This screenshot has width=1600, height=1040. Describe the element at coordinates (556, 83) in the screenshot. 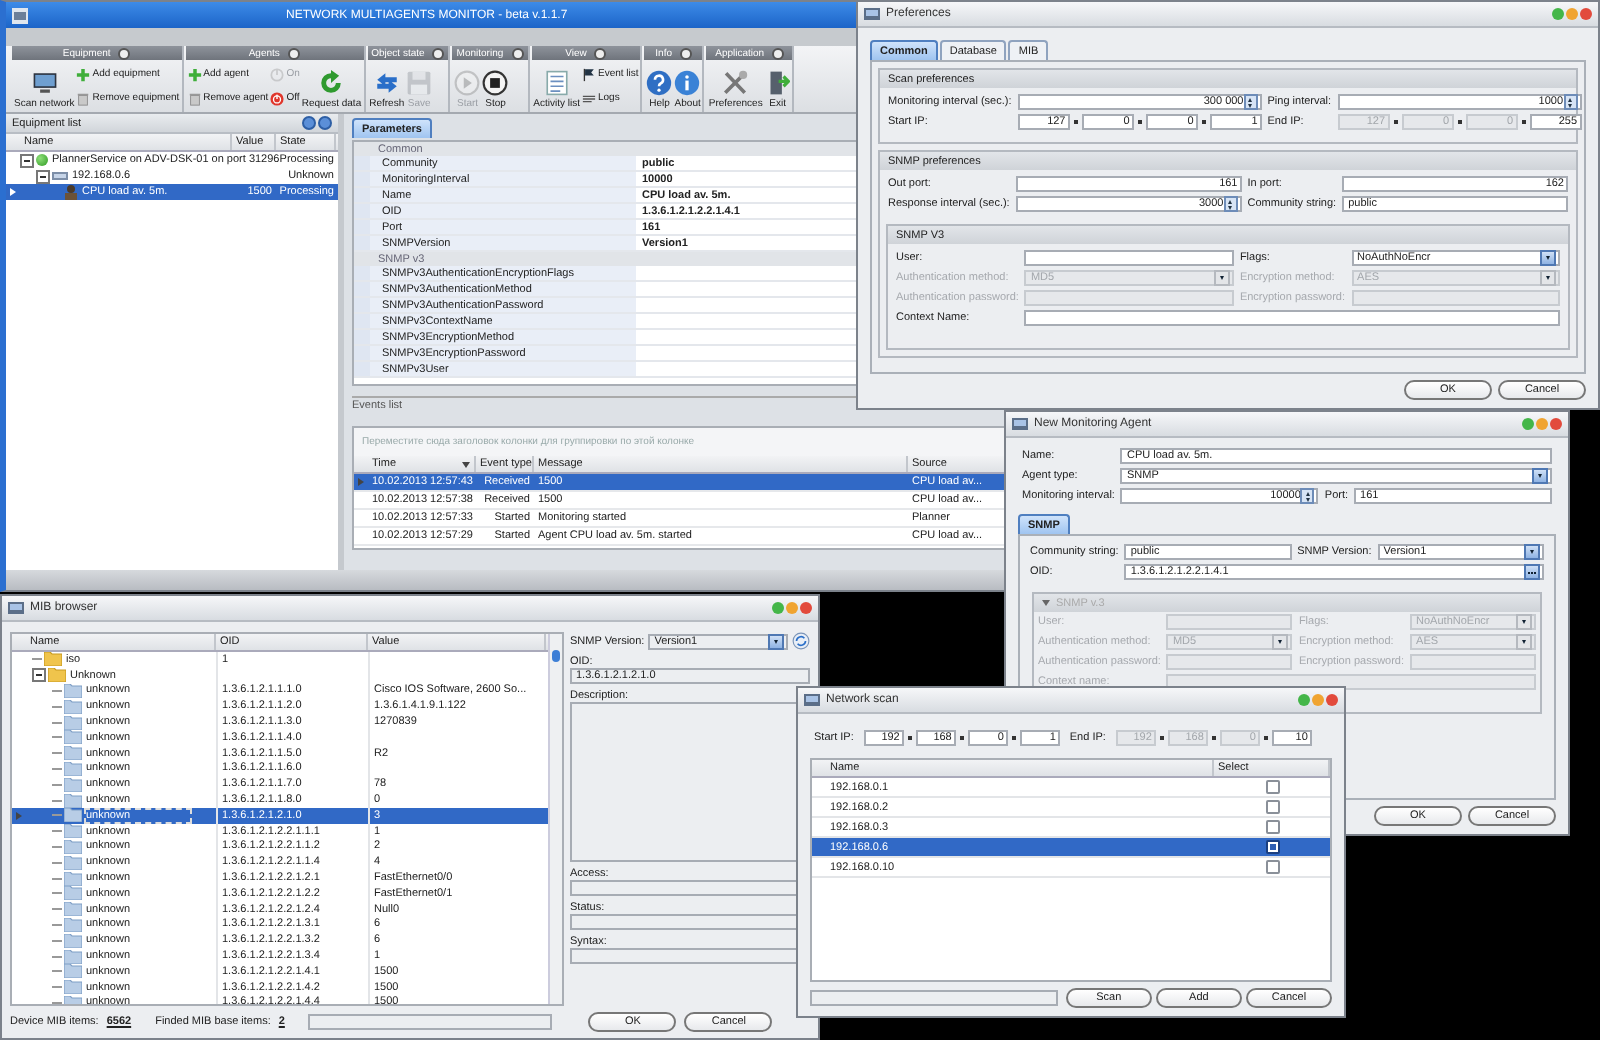

I see `list-icon` at that location.